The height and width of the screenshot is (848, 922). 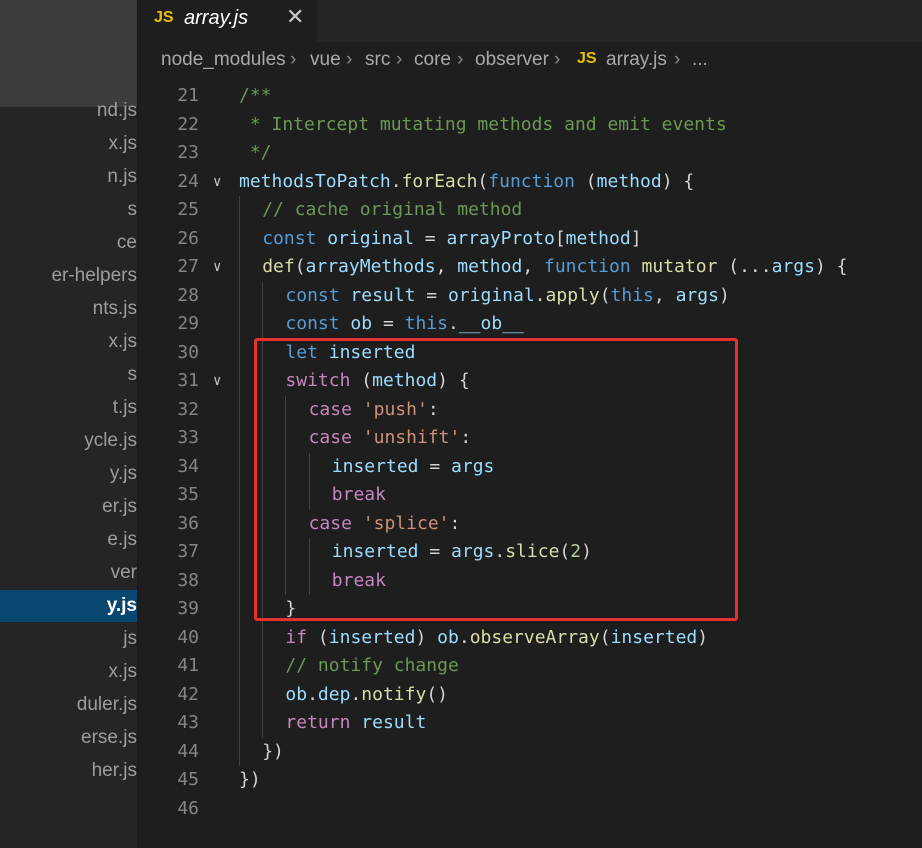 What do you see at coordinates (496, 638) in the screenshot?
I see `code-text: if (inserted) ob.observeArray(inserted)` at bounding box center [496, 638].